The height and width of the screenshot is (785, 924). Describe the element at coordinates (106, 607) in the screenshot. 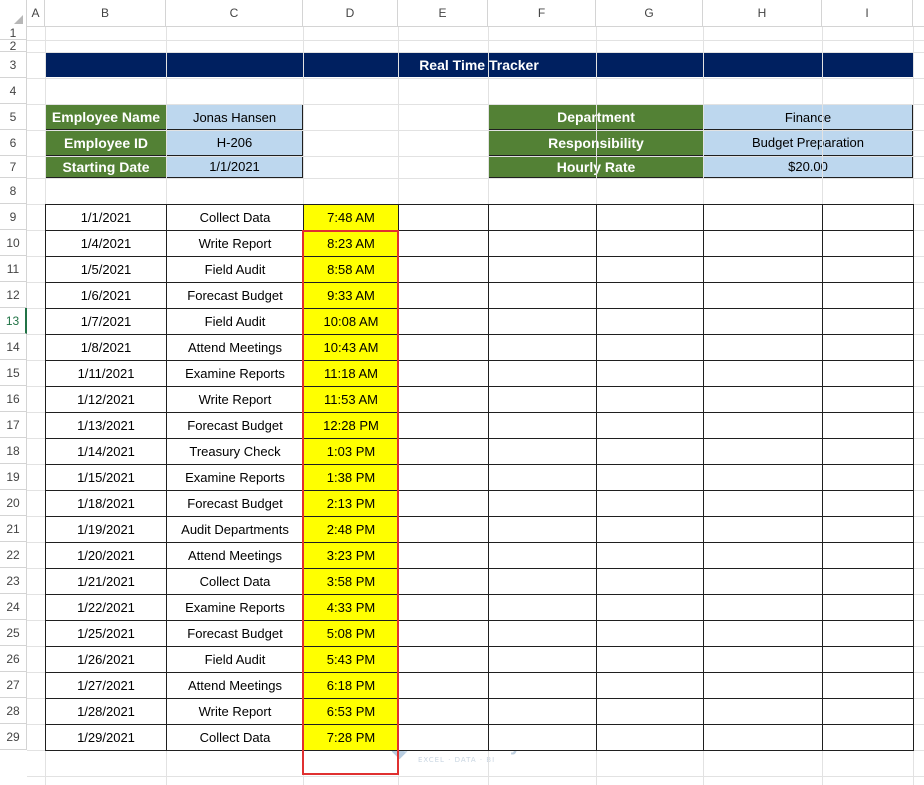

I see `table-cell-date: 1/22/2021` at that location.